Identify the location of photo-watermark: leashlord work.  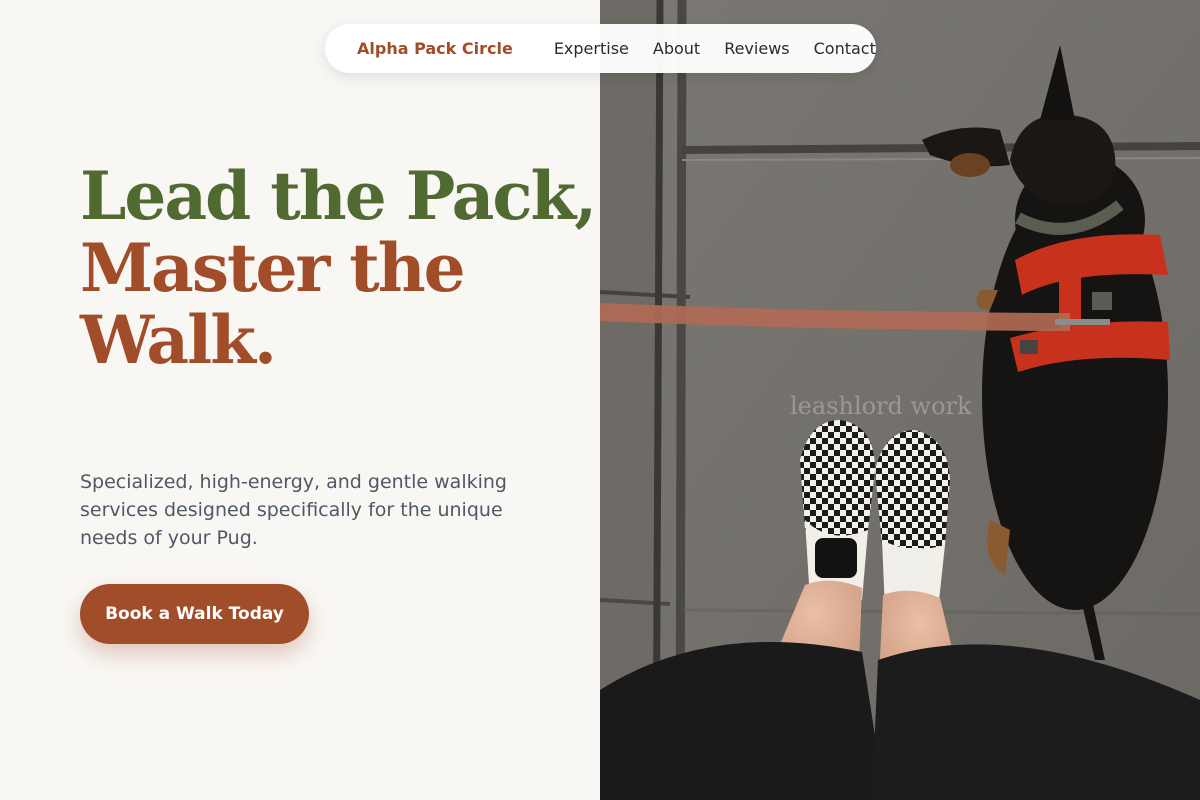
(881, 406).